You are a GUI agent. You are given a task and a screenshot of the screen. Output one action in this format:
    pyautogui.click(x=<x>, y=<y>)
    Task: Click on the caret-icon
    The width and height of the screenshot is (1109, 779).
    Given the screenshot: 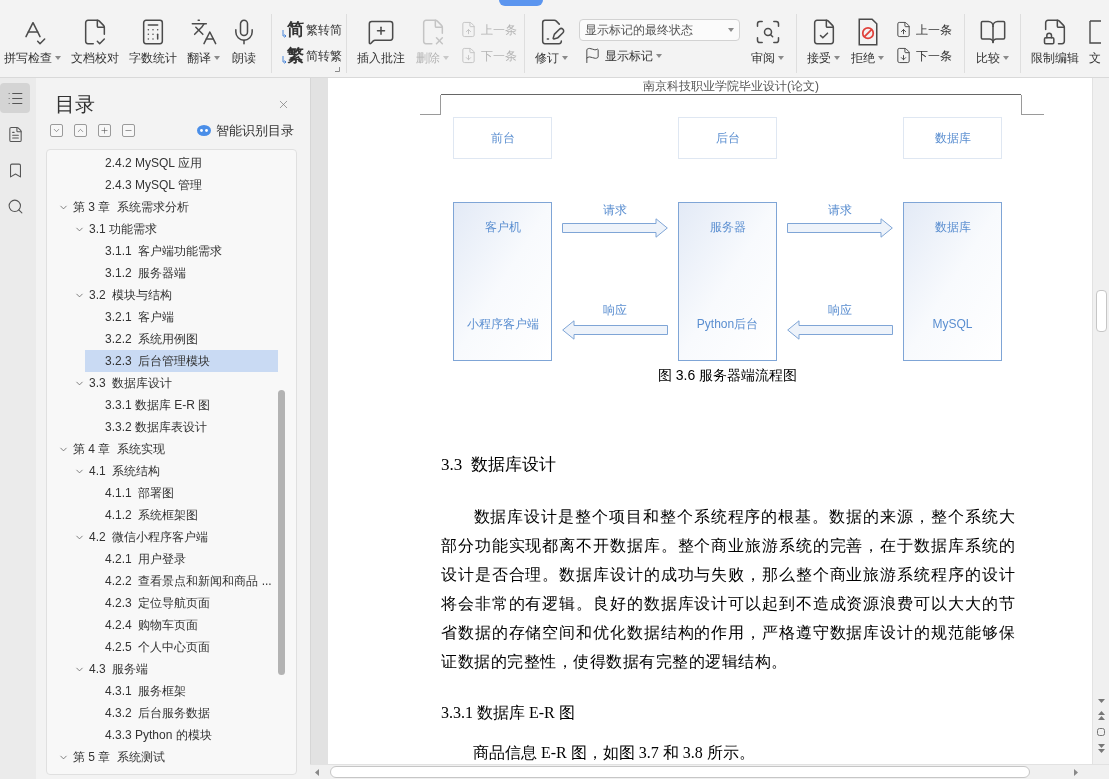 What is the action you would take?
    pyautogui.click(x=731, y=29)
    